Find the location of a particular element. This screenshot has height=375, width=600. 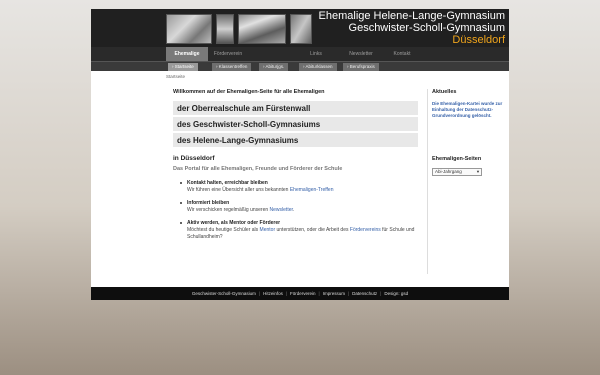

subnav-label: Klassentreffen is located at coordinates (233, 66).